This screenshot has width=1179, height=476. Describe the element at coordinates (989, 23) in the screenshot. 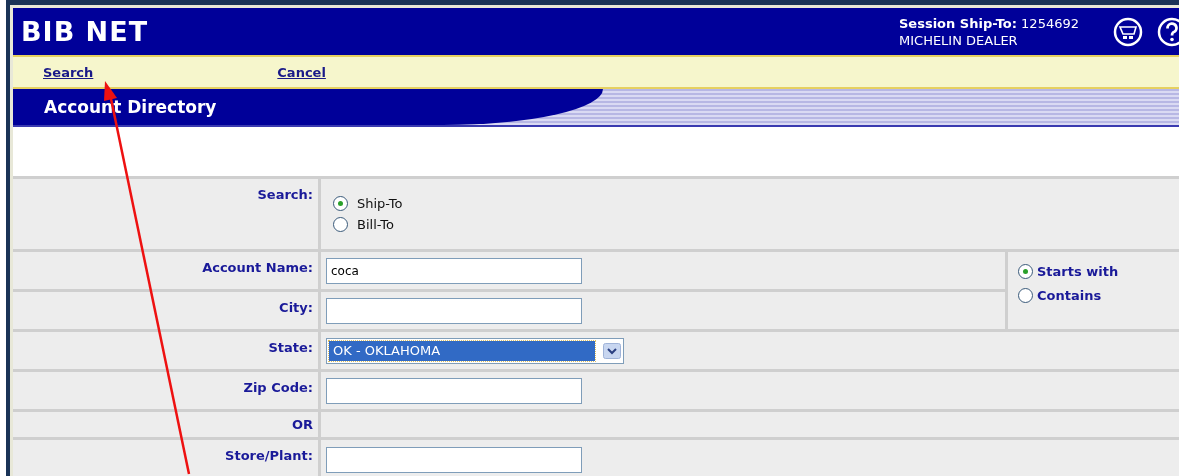

I see `session-ship-to: Session Ship-To: 1254692` at that location.